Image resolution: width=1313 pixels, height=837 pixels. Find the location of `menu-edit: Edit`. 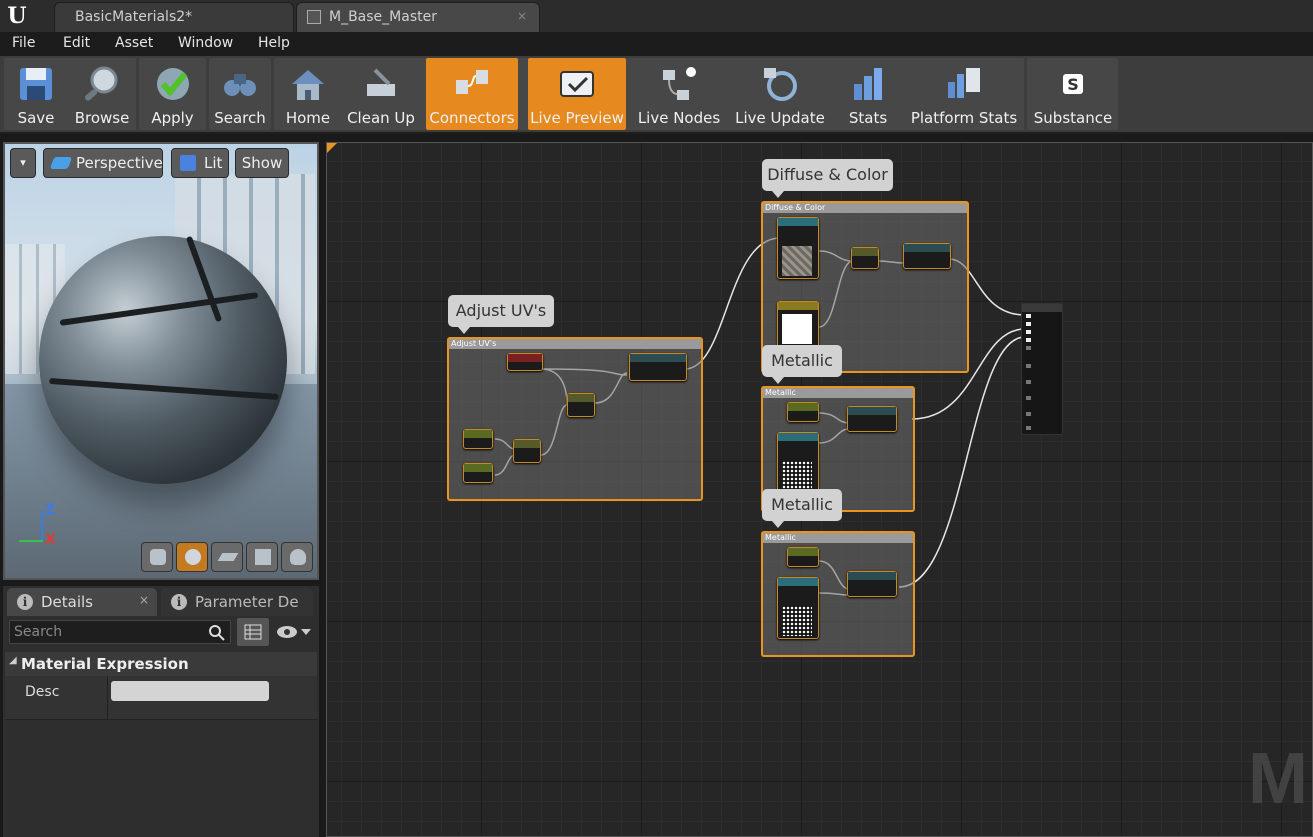

menu-edit: Edit is located at coordinates (76, 43).